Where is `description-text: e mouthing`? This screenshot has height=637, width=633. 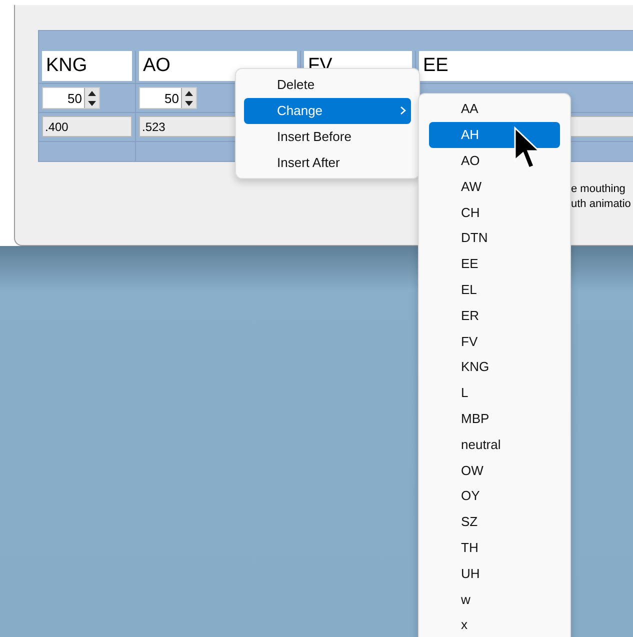
description-text: e mouthing is located at coordinates (598, 189).